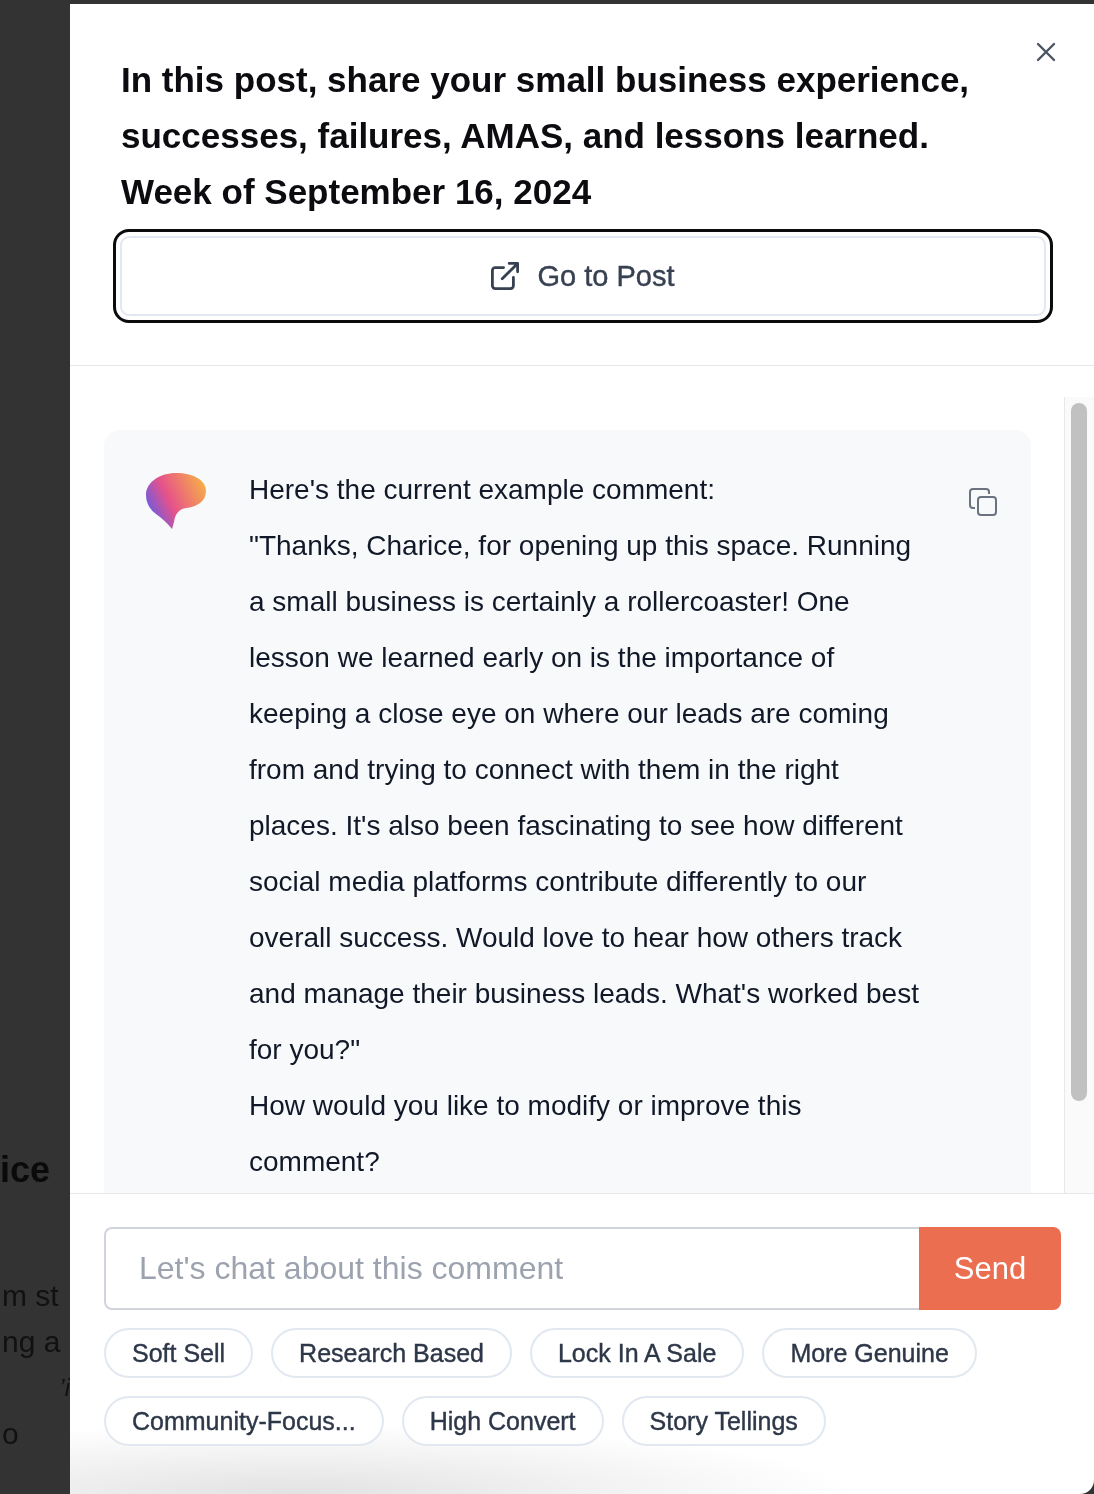 The height and width of the screenshot is (1494, 1094). Describe the element at coordinates (869, 1353) in the screenshot. I see `suggestion-chip: More Genuine` at that location.